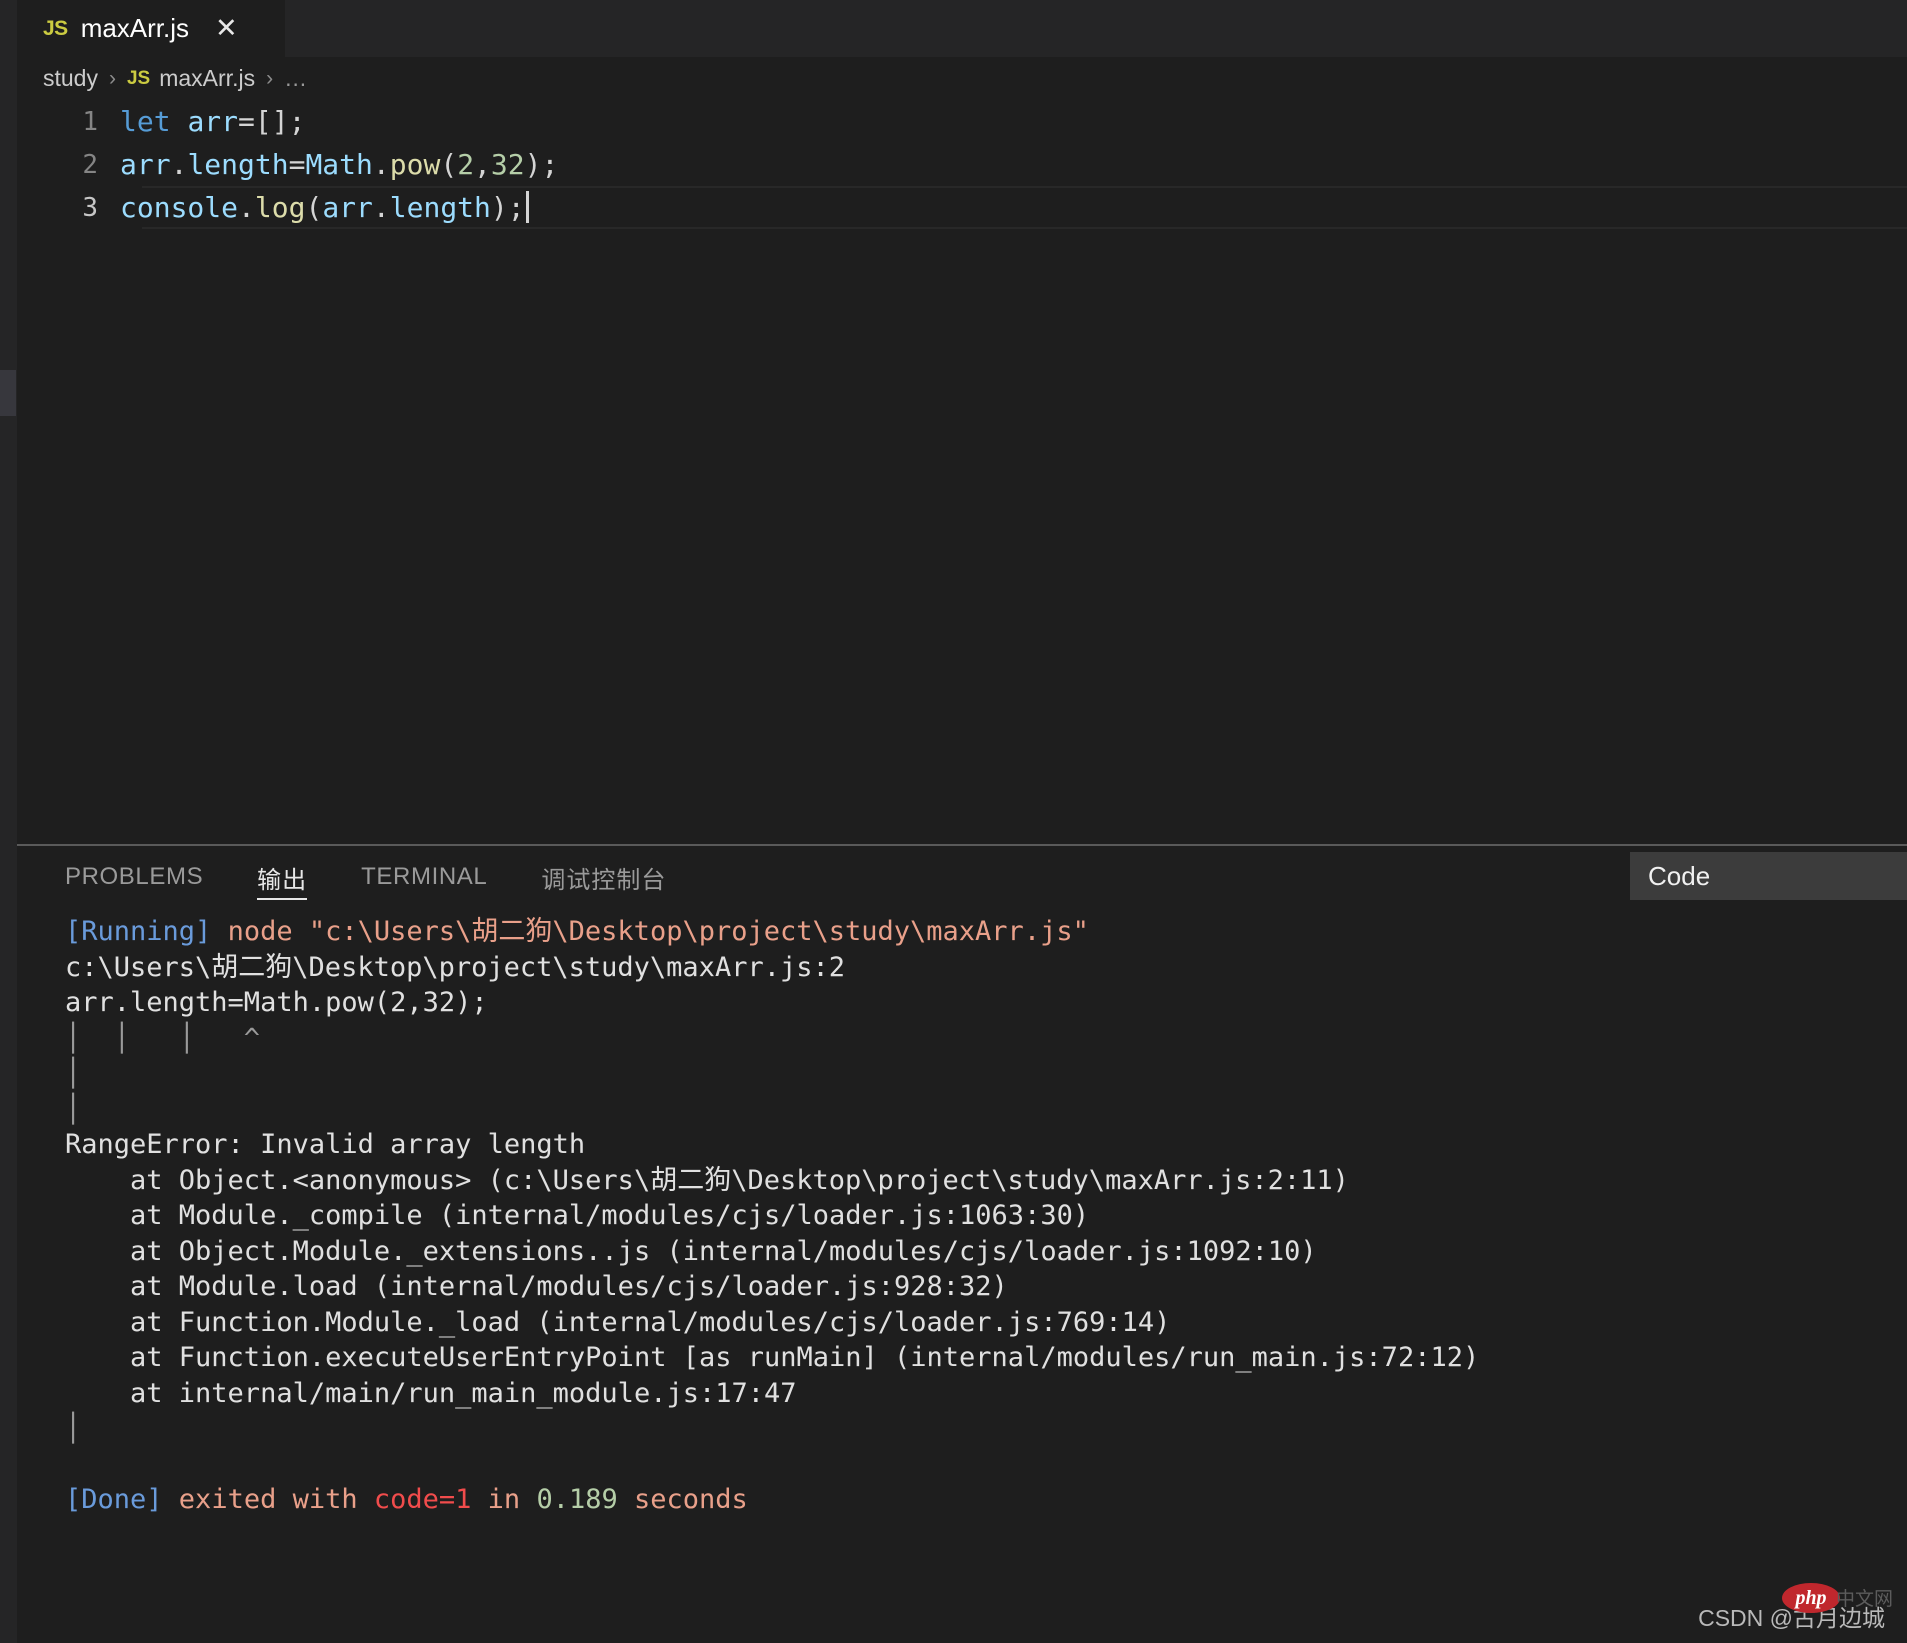 Image resolution: width=1907 pixels, height=1643 pixels. What do you see at coordinates (981, 1039) in the screenshot?
I see `output-line: │ │ │ ^` at bounding box center [981, 1039].